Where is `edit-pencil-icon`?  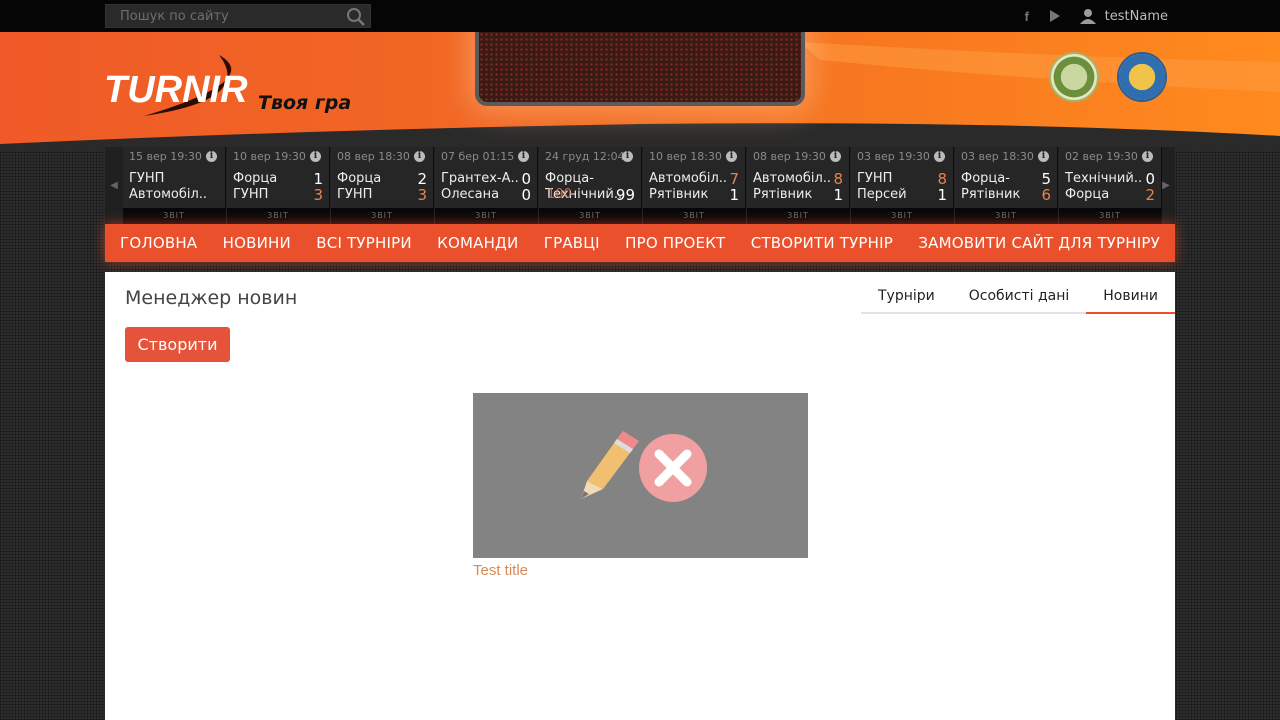 edit-pencil-icon is located at coordinates (610, 465).